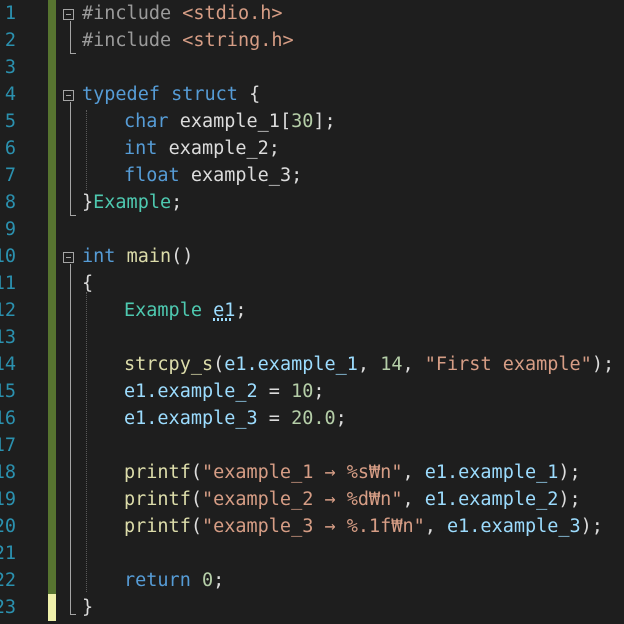  Describe the element at coordinates (8, 472) in the screenshot. I see `line-number: 18` at that location.